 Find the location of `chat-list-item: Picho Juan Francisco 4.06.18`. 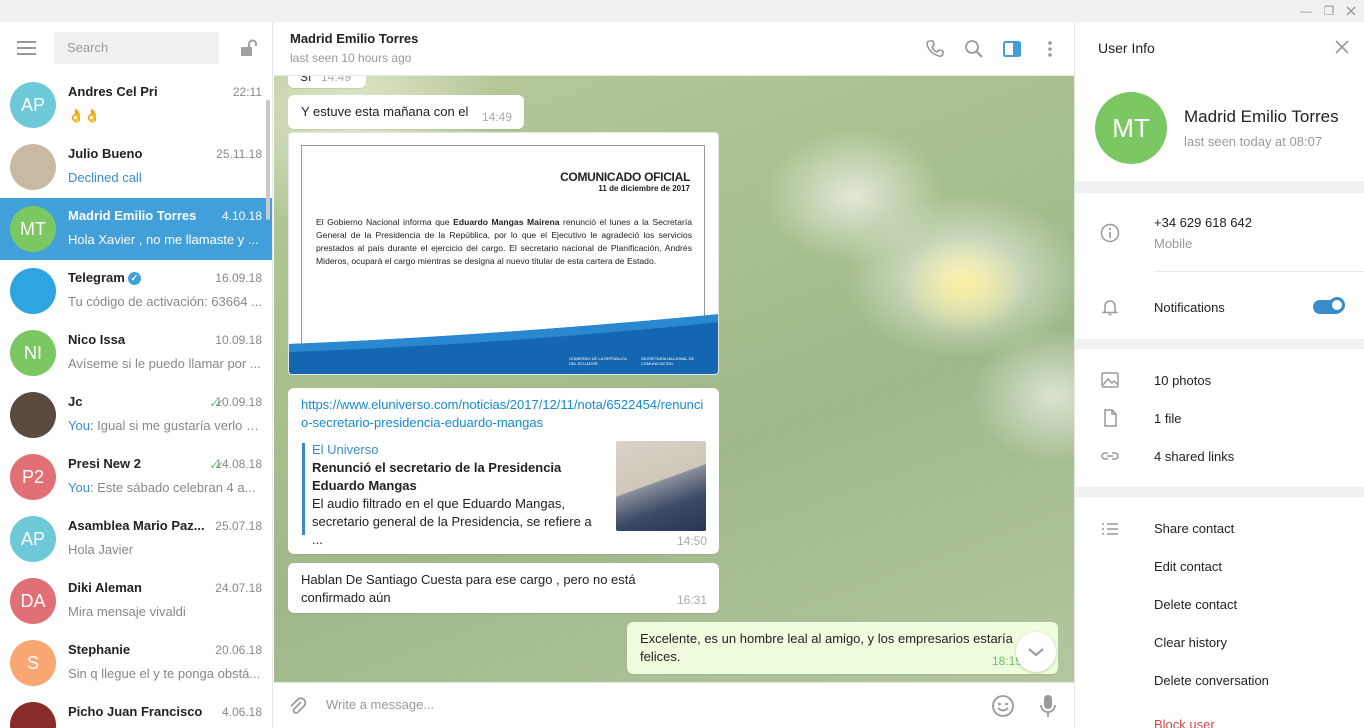

chat-list-item: Picho Juan Francisco 4.06.18 is located at coordinates (136, 711).